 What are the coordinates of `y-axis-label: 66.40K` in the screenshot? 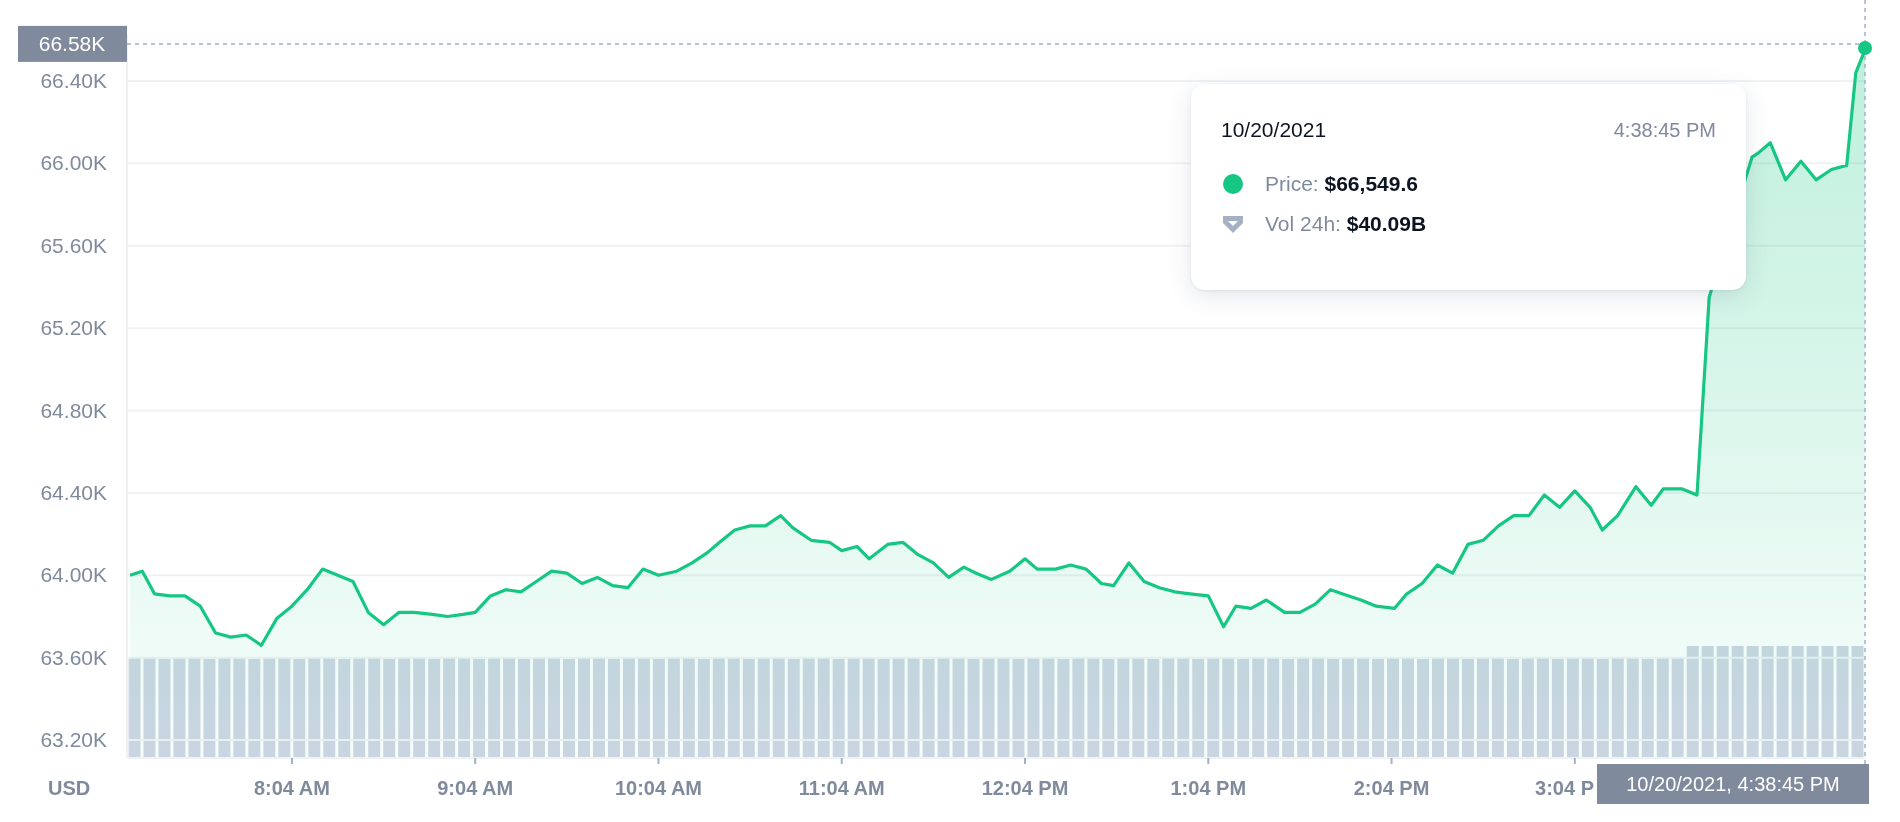 It's located at (73, 80).